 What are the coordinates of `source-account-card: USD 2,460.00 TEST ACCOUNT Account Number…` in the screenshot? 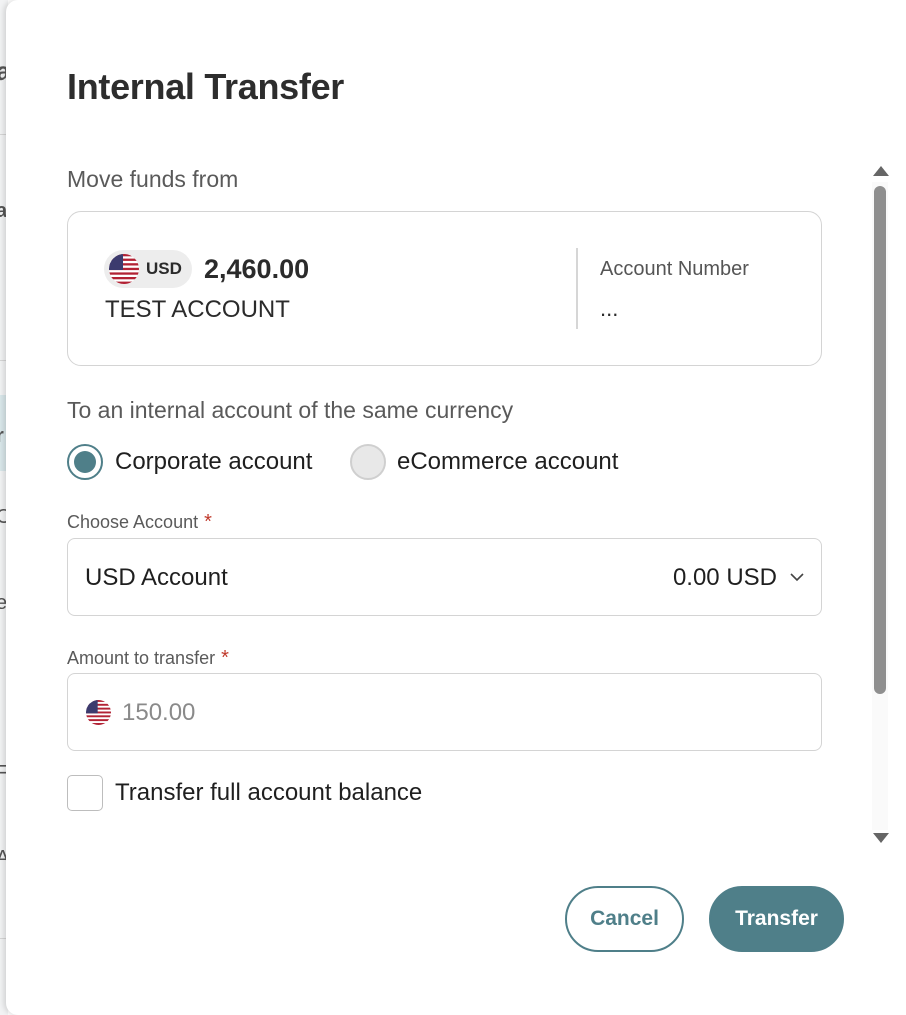 It's located at (444, 288).